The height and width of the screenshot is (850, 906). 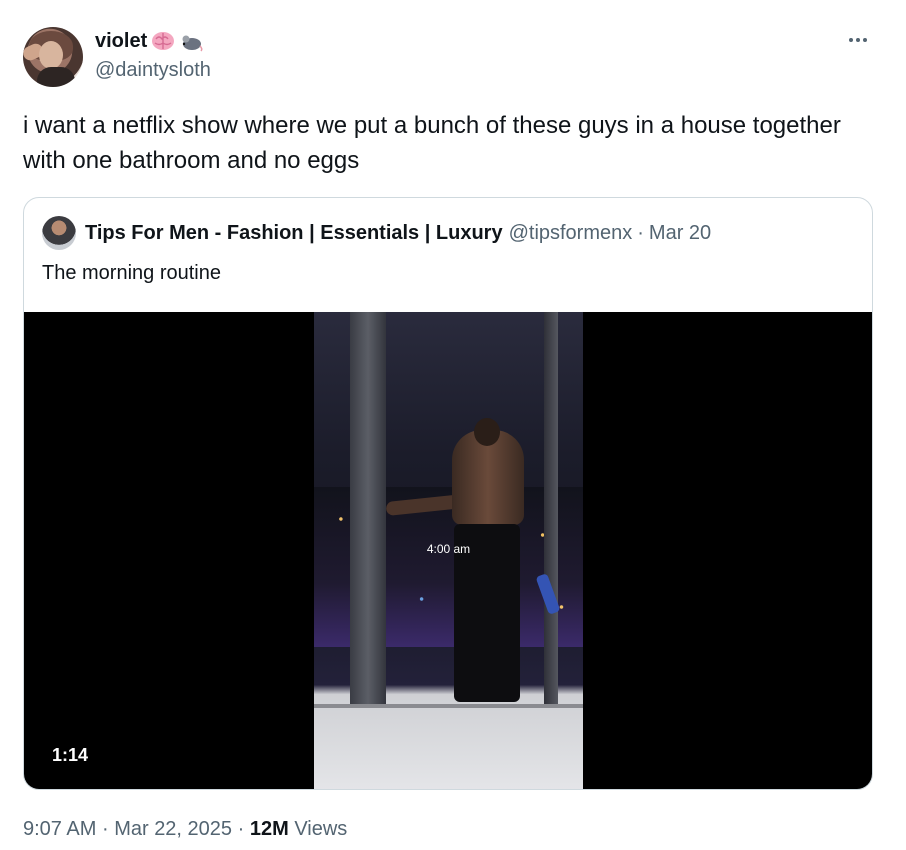 What do you see at coordinates (173, 829) in the screenshot?
I see `tweet-date: Mar 22, 2025` at bounding box center [173, 829].